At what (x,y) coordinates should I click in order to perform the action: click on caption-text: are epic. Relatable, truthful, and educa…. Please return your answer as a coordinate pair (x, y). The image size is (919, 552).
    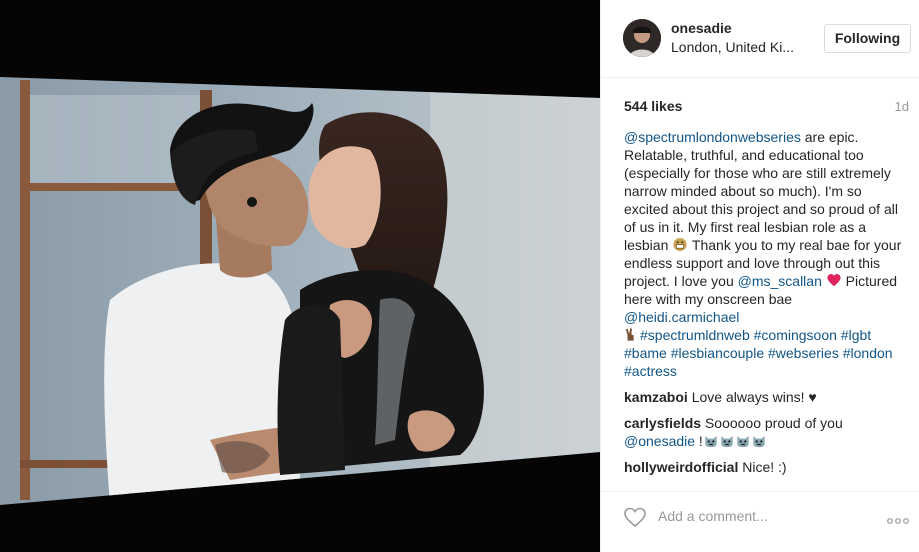
    Looking at the image, I should click on (761, 191).